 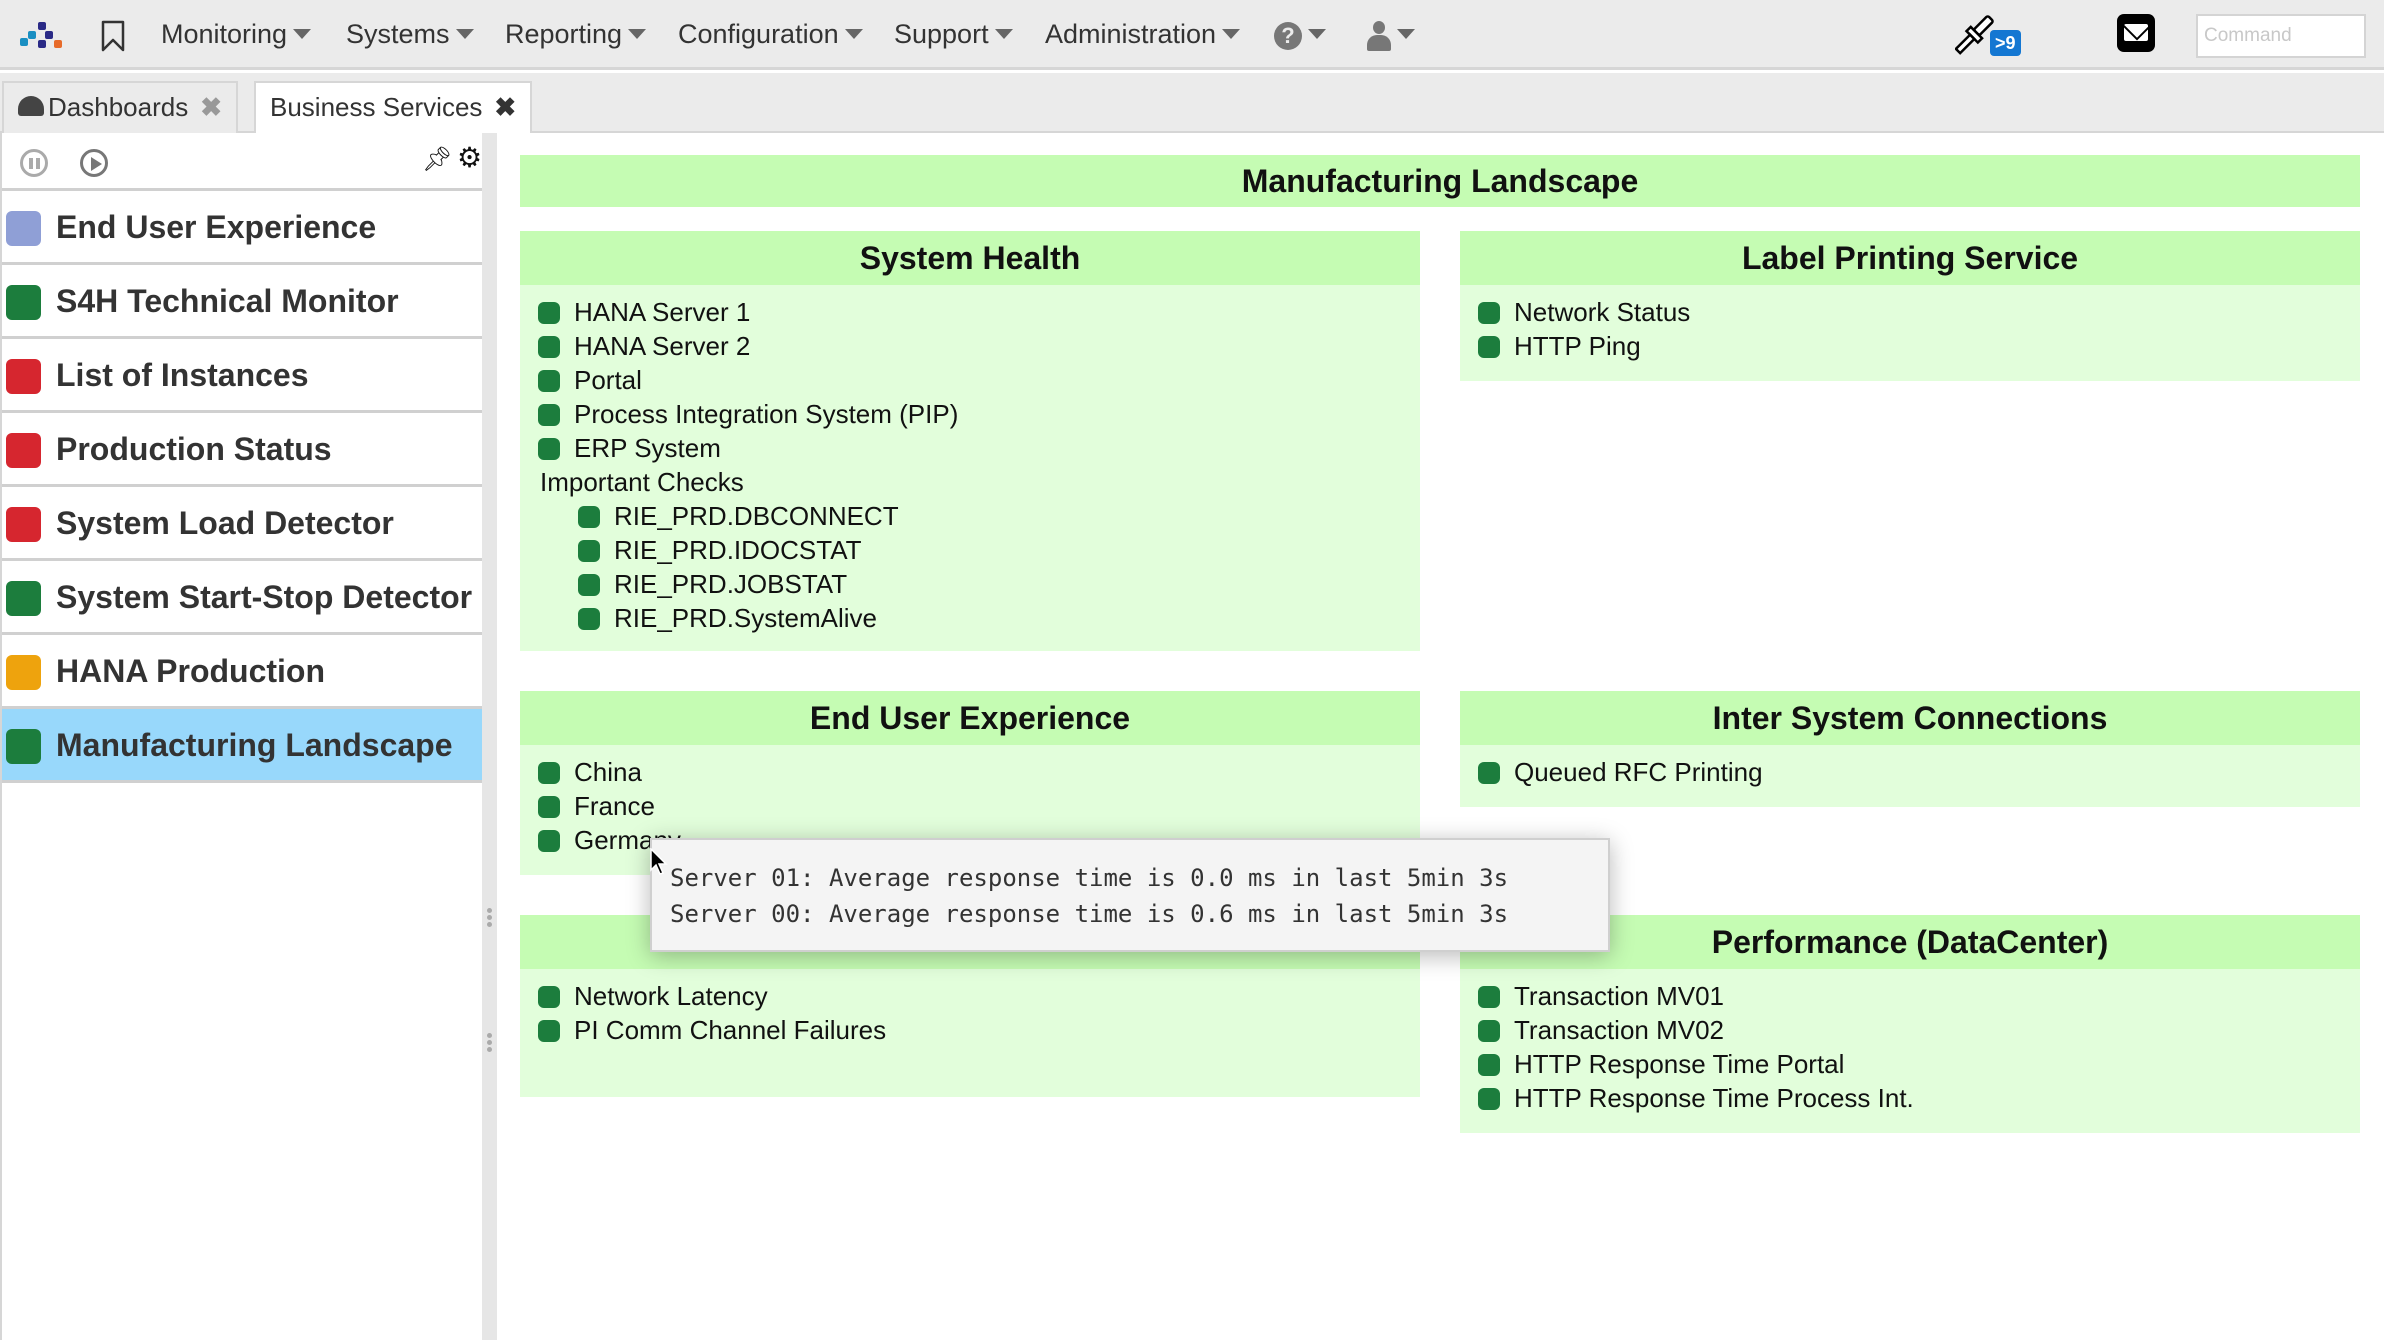 What do you see at coordinates (999, 516) in the screenshot?
I see `status-list-item: RIE_PRD.DBCONNECT` at bounding box center [999, 516].